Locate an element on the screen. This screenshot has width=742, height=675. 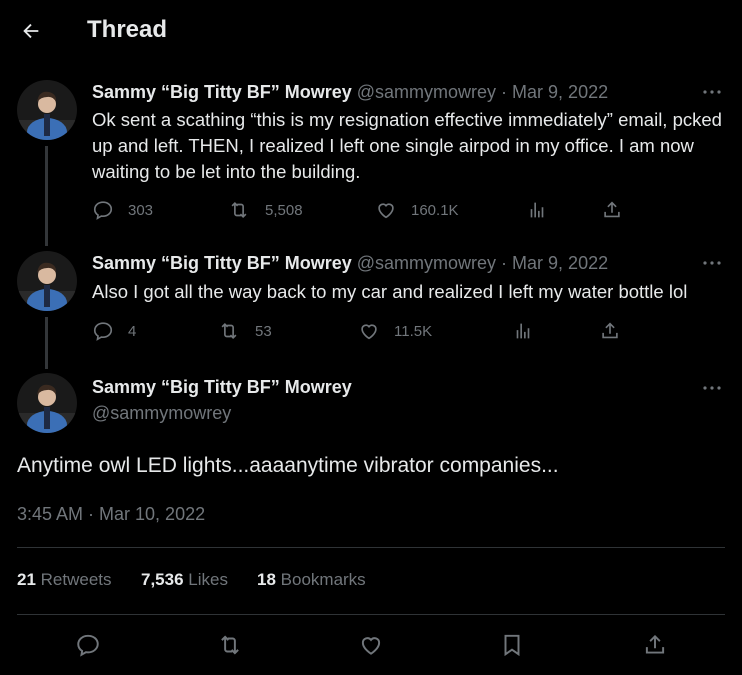
bookmark-button is located at coordinates (512, 645).